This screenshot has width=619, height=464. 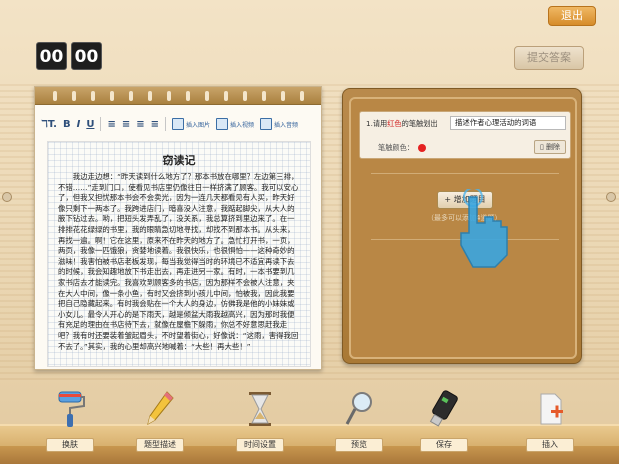 I want to click on insert-video-button: 插入视频, so click(x=235, y=124).